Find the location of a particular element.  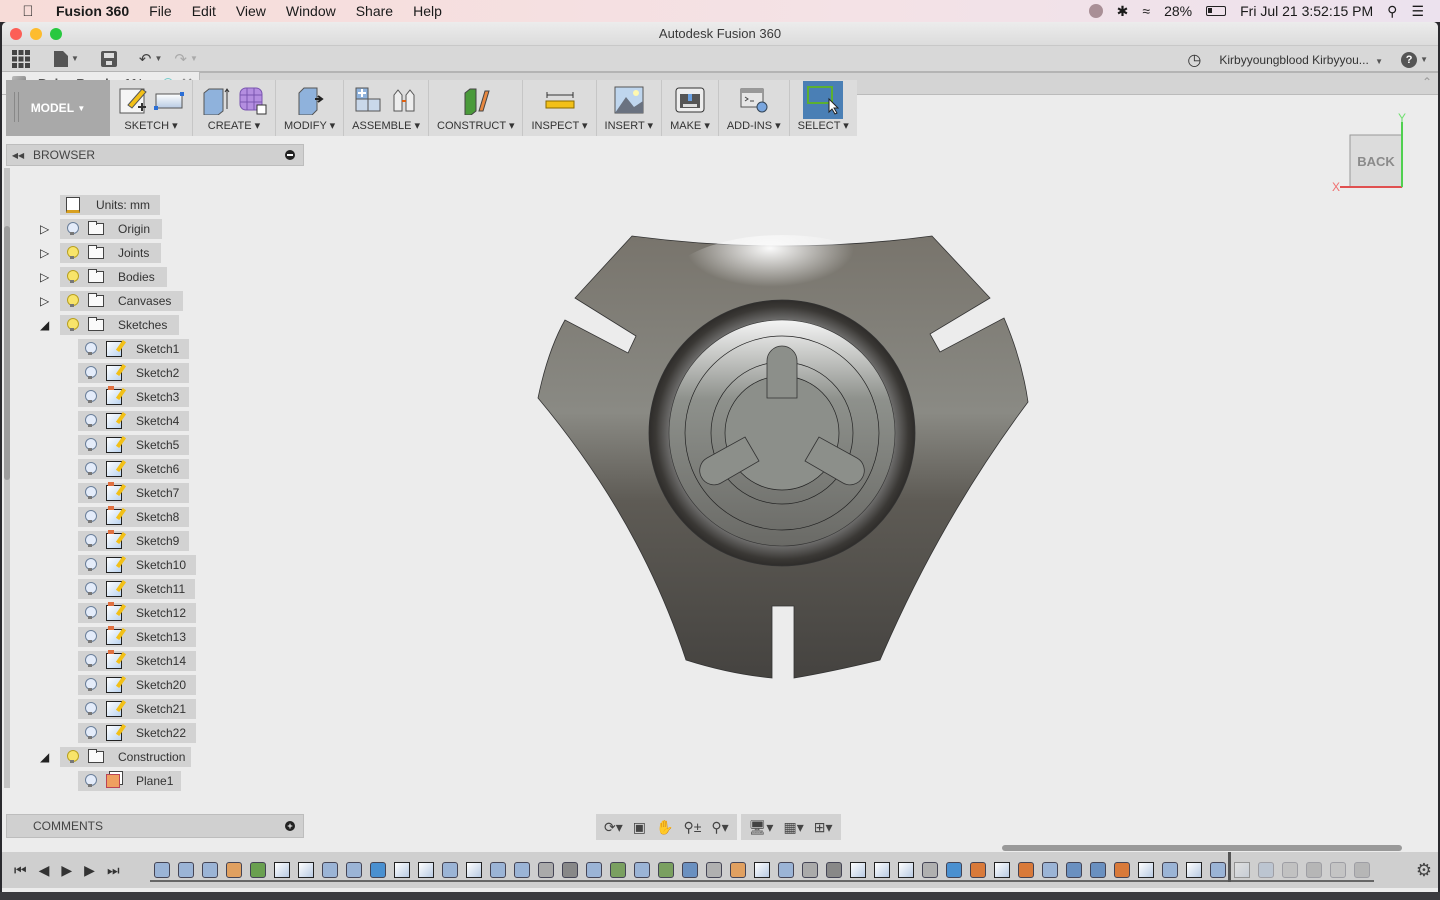

insert-group: INSERT ▾ is located at coordinates (630, 108).